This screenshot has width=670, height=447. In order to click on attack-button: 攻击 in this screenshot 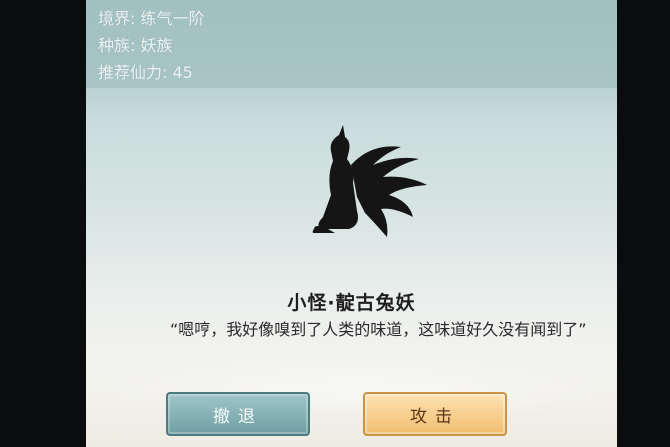, I will do `click(435, 414)`.